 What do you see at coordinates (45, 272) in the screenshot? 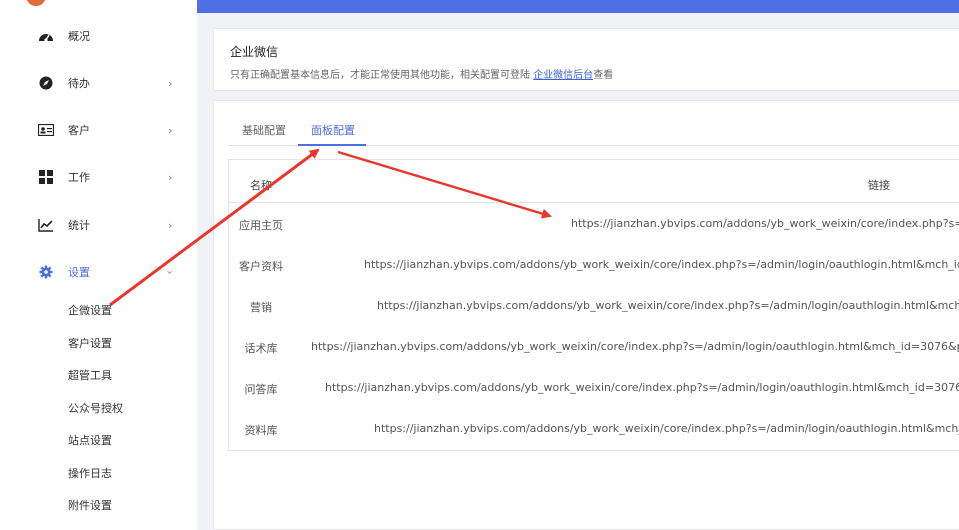
I see `gear-icon` at bounding box center [45, 272].